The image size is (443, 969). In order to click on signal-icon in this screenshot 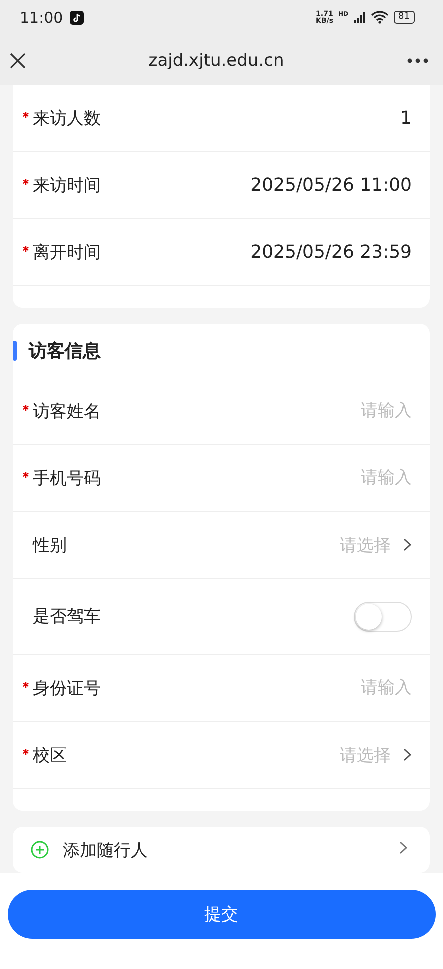, I will do `click(360, 18)`.